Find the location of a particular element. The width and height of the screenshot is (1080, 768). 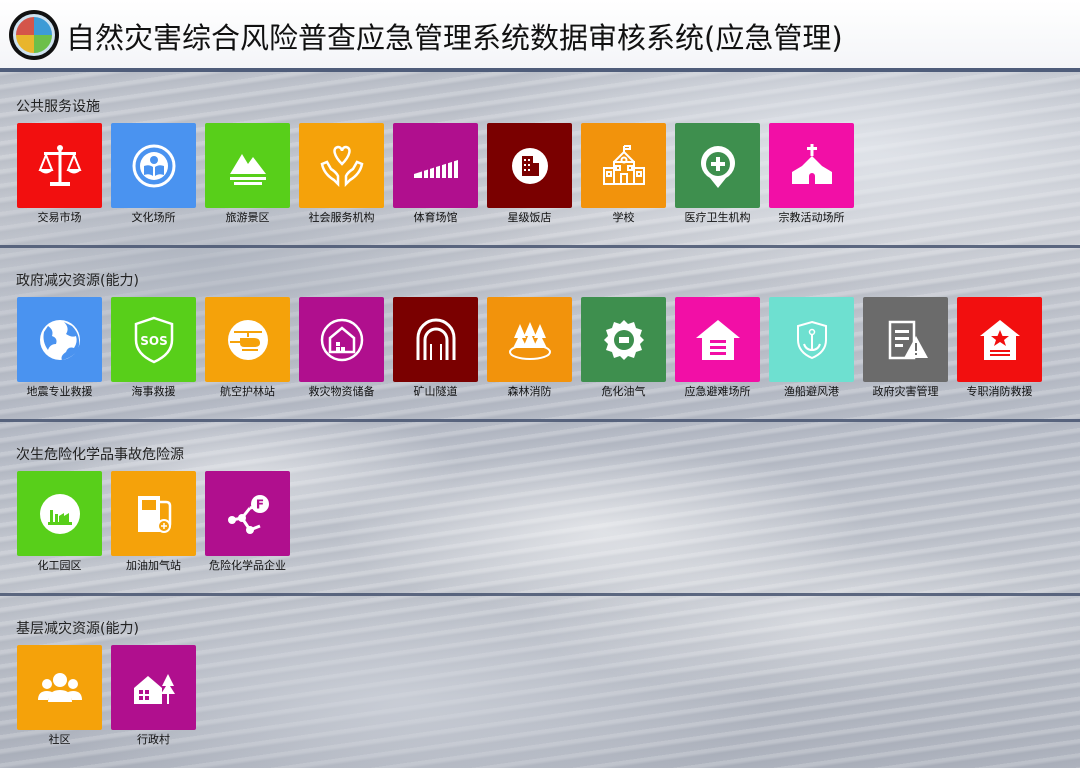

tile-fire-station: 专职消防救援 is located at coordinates (999, 347).